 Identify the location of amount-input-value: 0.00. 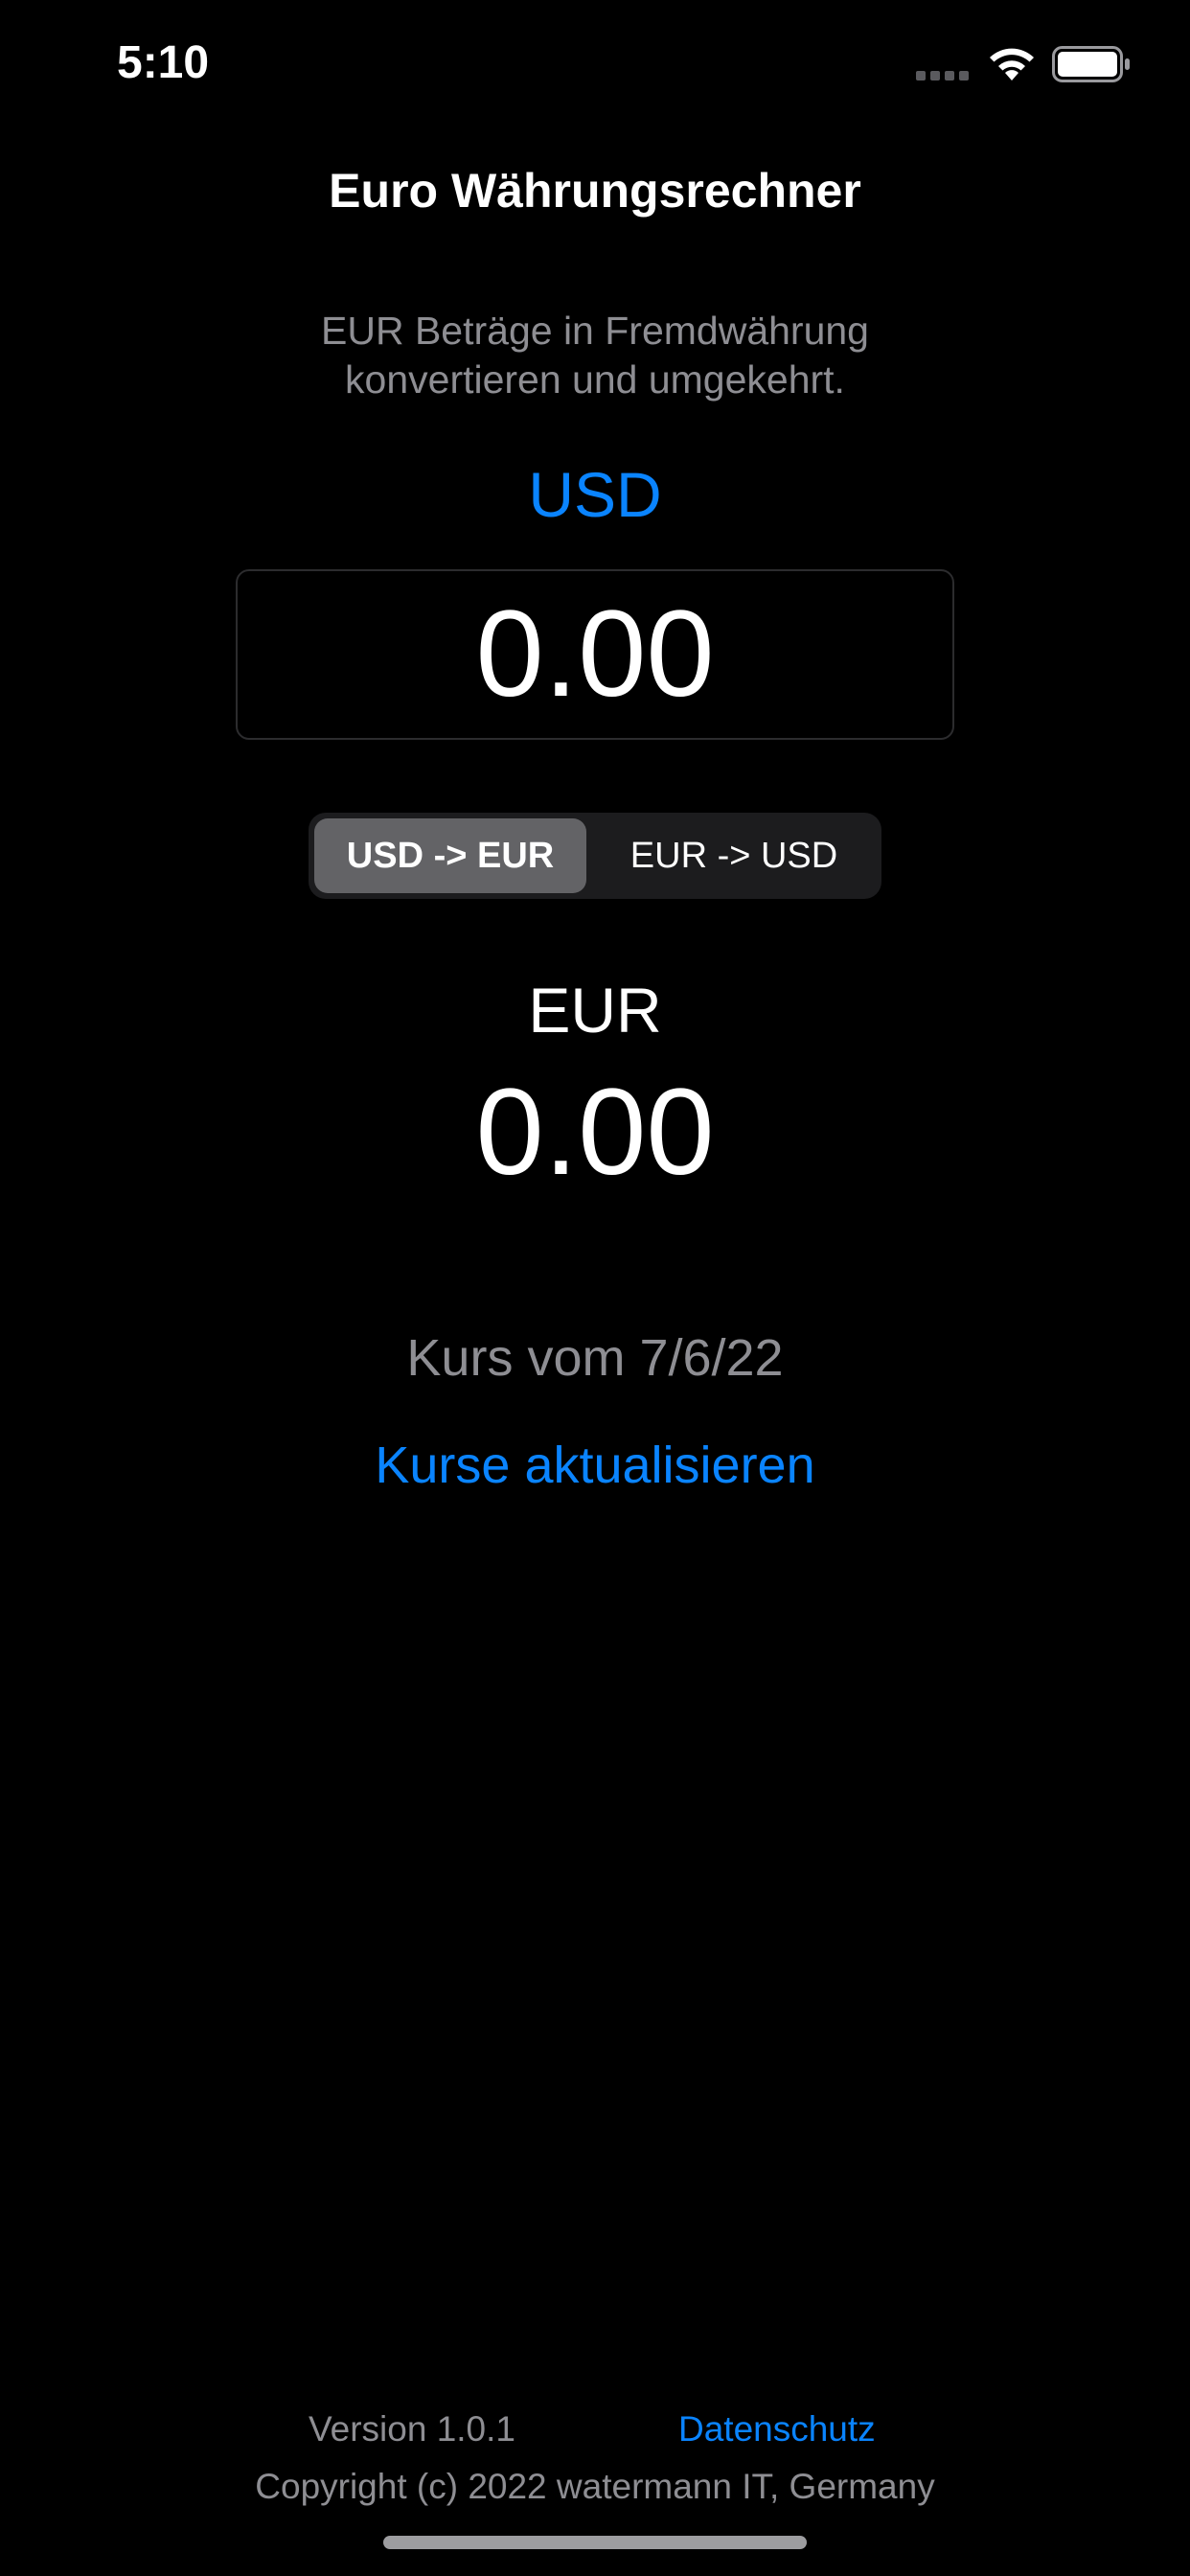
(595, 654).